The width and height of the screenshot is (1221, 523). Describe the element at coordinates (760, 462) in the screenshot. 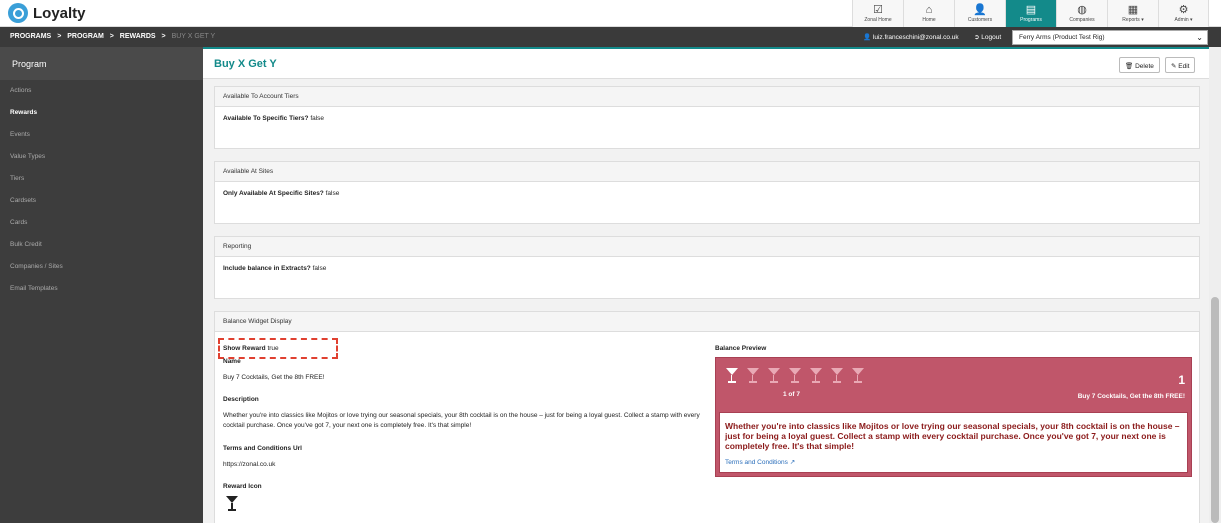

I see `terms-link: Terms and Conditions ↗` at that location.